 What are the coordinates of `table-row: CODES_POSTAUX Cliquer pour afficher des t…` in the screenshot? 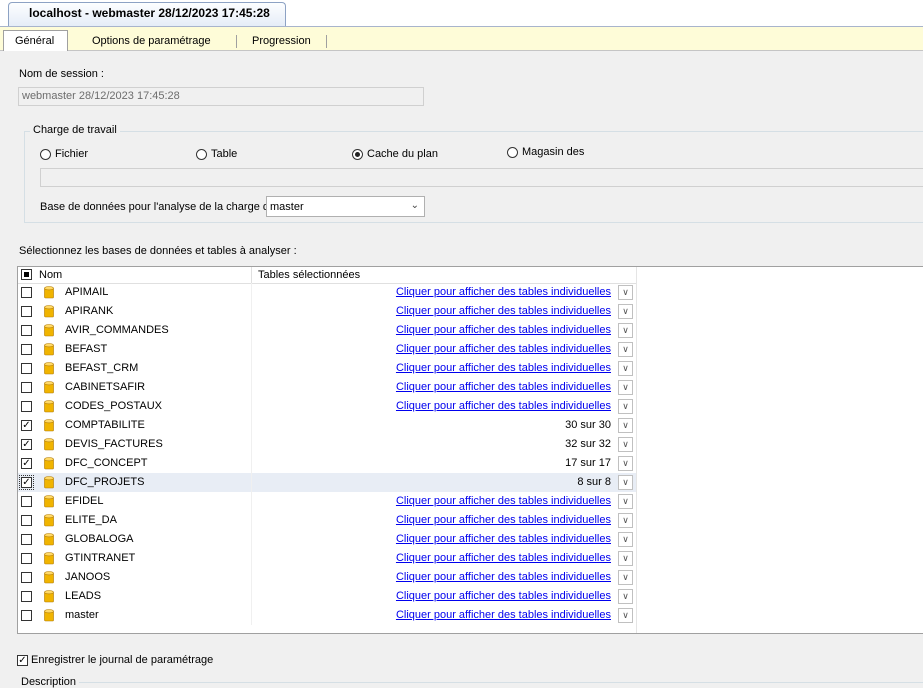 It's located at (327, 406).